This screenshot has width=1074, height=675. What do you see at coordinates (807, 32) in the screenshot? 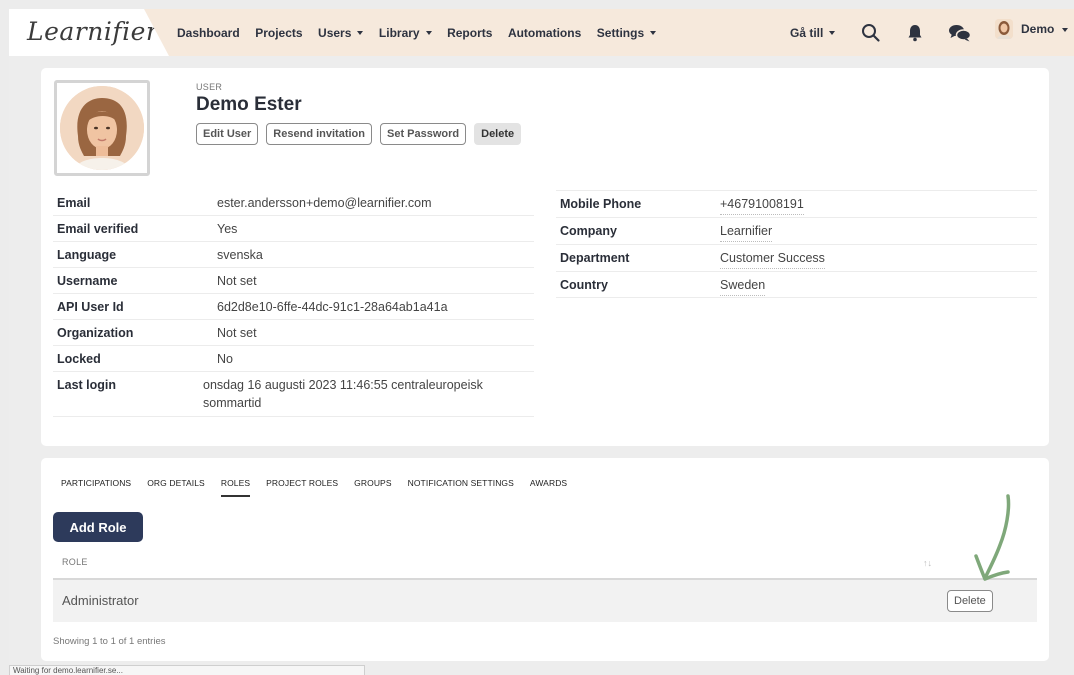
I see `goto-label: Gå till` at bounding box center [807, 32].